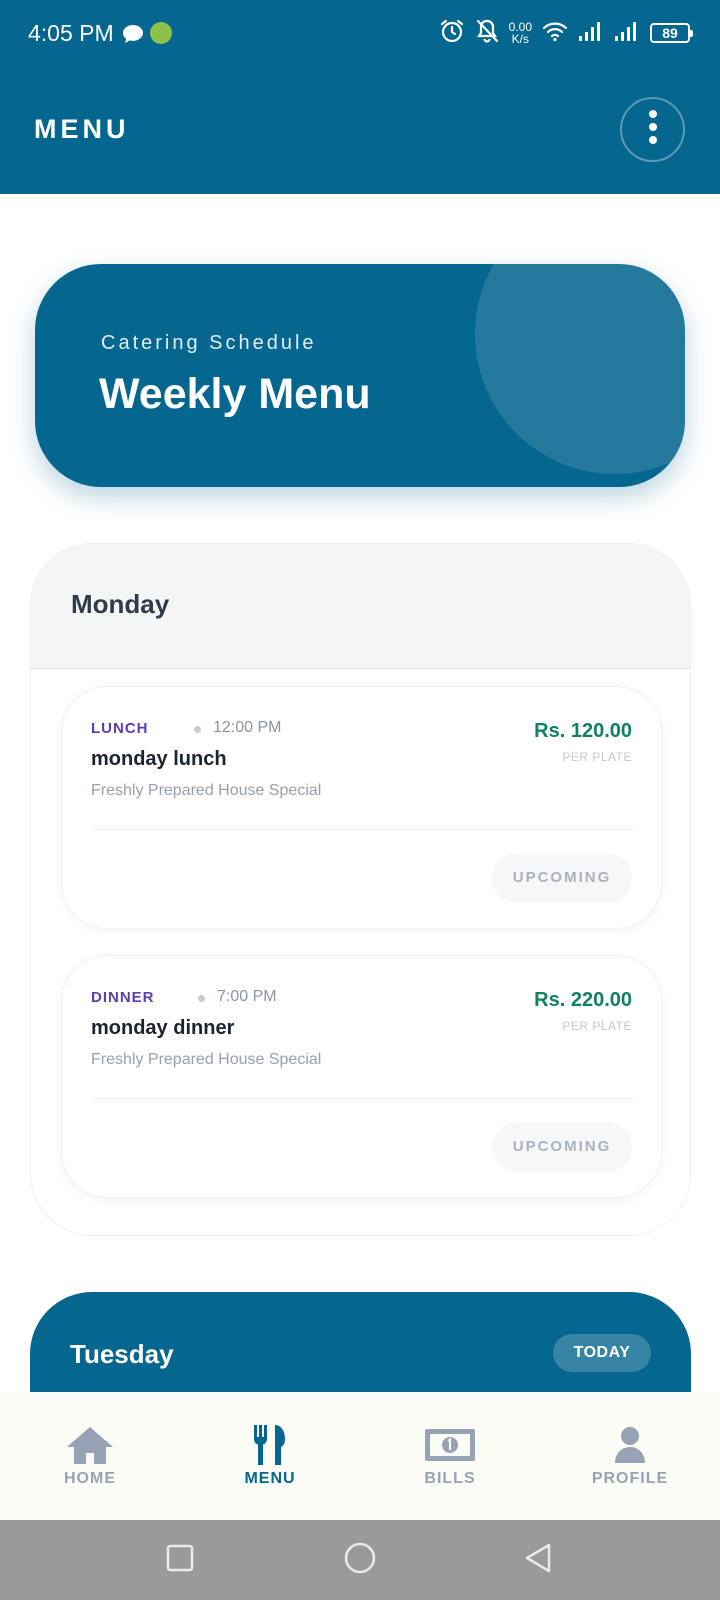 The width and height of the screenshot is (720, 1600). What do you see at coordinates (159, 759) in the screenshot?
I see `meal-name: monday lunch` at bounding box center [159, 759].